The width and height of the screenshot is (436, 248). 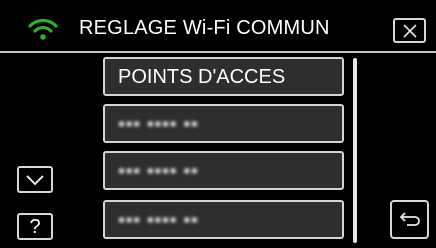 What do you see at coordinates (218, 52) in the screenshot?
I see `header-divider` at bounding box center [218, 52].